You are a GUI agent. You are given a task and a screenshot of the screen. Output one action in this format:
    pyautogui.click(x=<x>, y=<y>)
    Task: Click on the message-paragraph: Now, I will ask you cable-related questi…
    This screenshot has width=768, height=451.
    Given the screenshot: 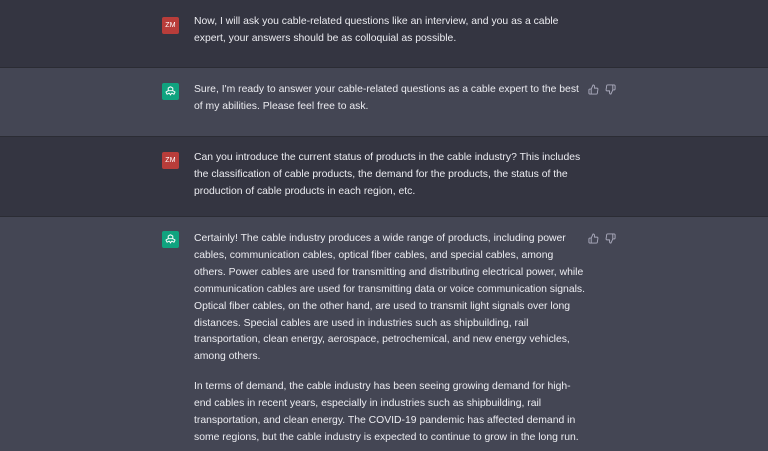 What is the action you would take?
    pyautogui.click(x=376, y=30)
    